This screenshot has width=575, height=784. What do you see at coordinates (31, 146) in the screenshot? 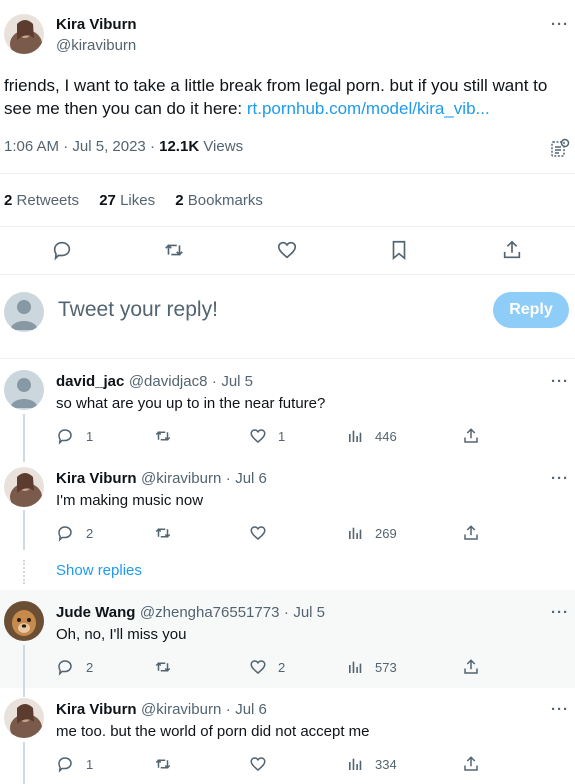
I see `tweet-time: 1:06 AM` at bounding box center [31, 146].